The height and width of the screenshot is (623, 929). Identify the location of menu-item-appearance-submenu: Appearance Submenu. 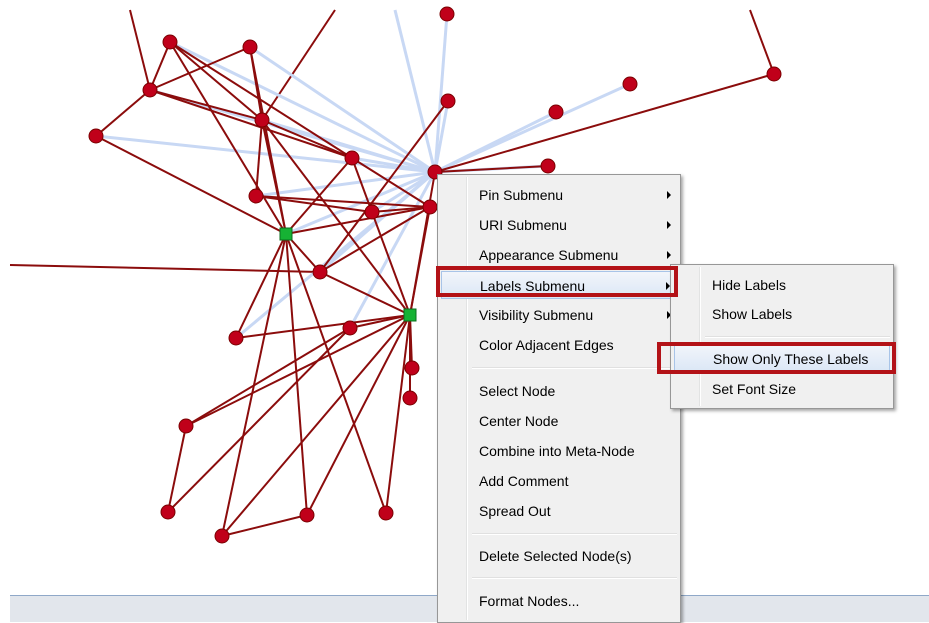
(559, 255).